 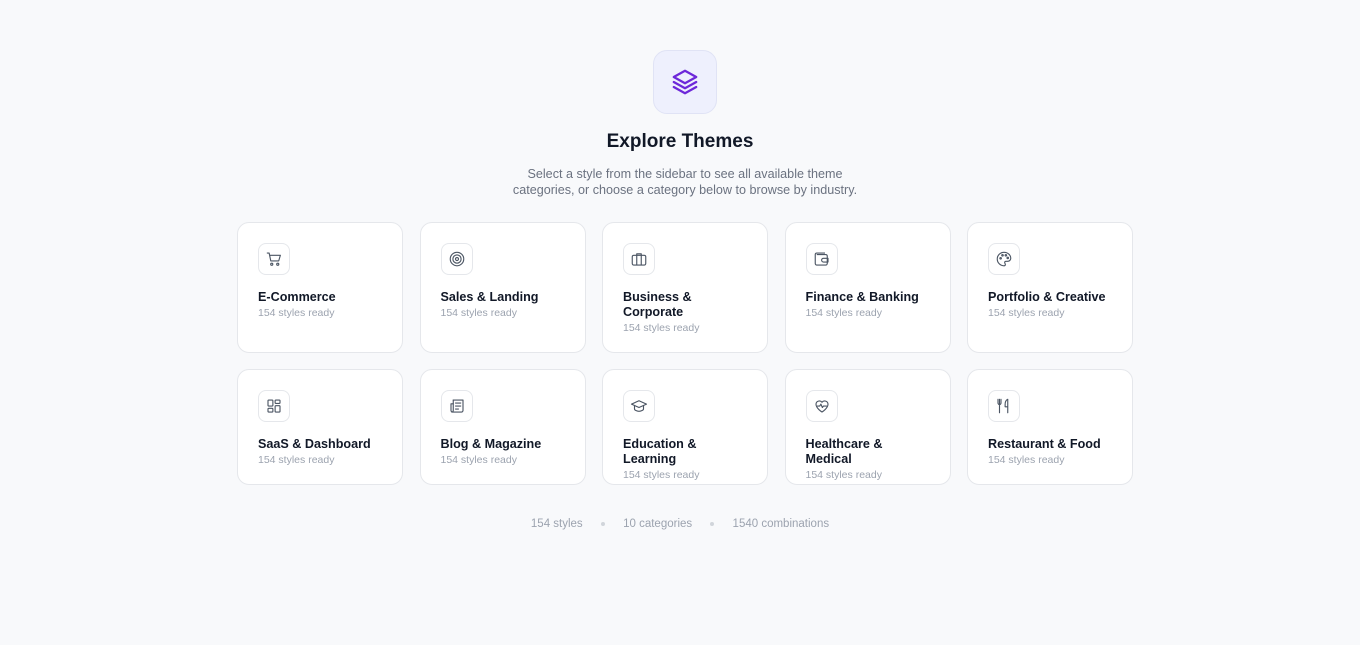 I want to click on category-card-saas-dashboard: SaaS & Dashboard 154 styles ready, so click(x=320, y=427).